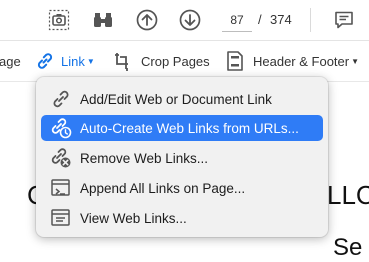 This screenshot has width=369, height=262. I want to click on crop-pages-button: Crop Pages, so click(162, 61).